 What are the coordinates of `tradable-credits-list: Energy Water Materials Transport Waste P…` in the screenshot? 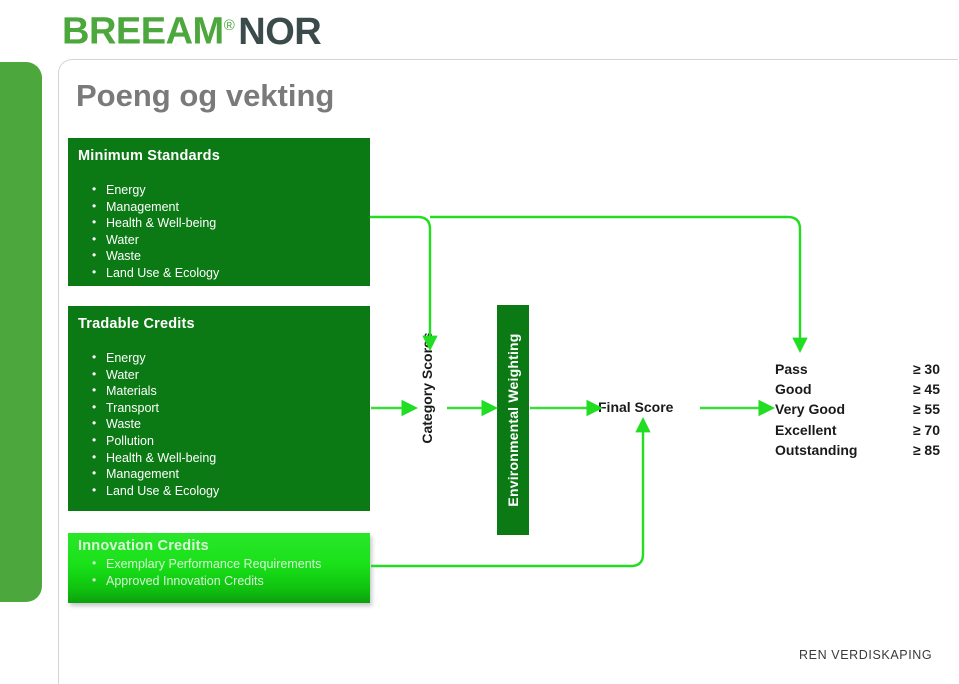 It's located at (219, 424).